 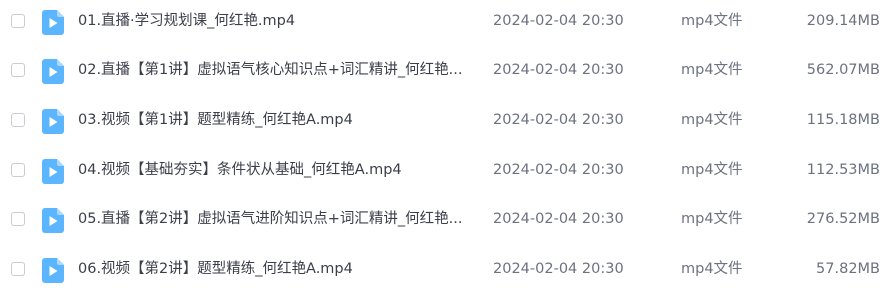 What do you see at coordinates (843, 120) in the screenshot?
I see `file-size: 115.18MB` at bounding box center [843, 120].